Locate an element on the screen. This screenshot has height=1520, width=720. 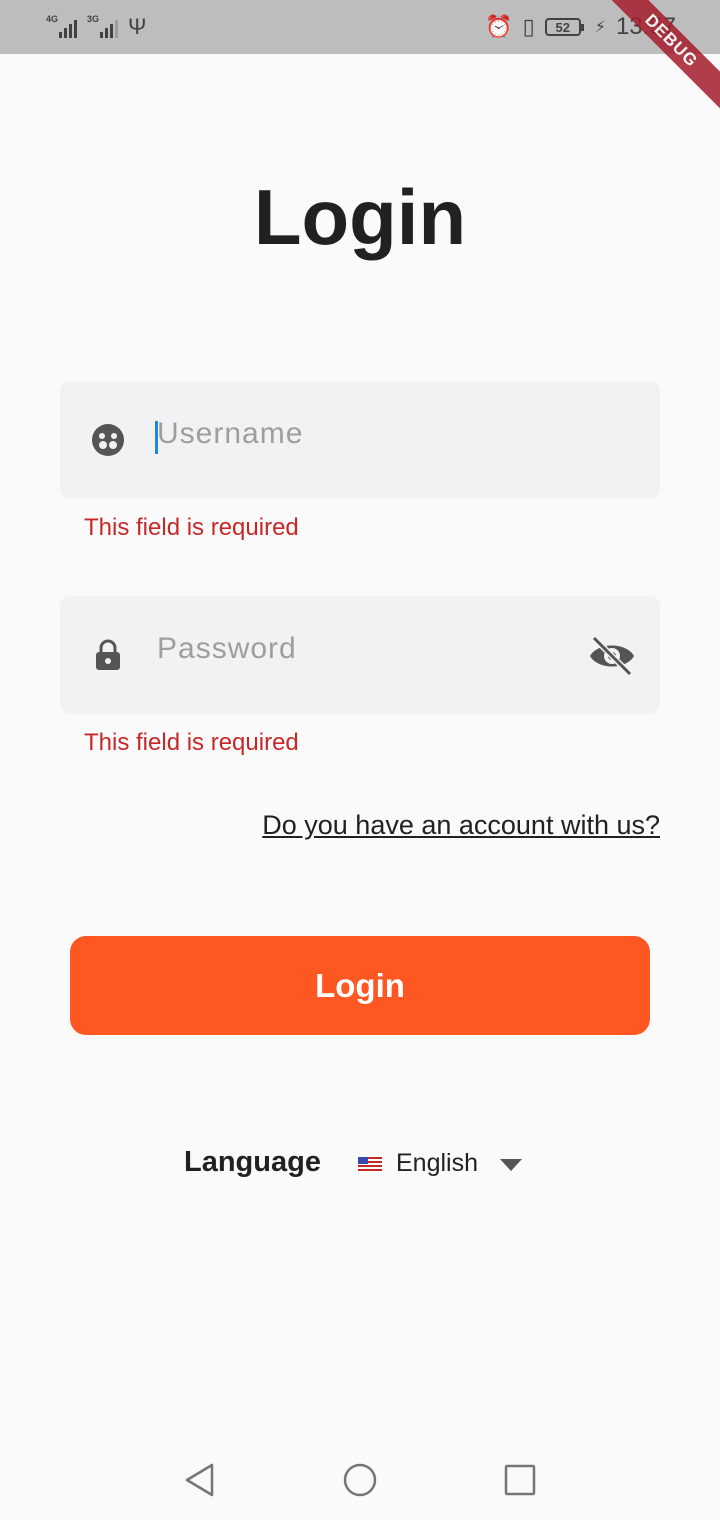
dropdown-arrow-icon is located at coordinates (511, 1165).